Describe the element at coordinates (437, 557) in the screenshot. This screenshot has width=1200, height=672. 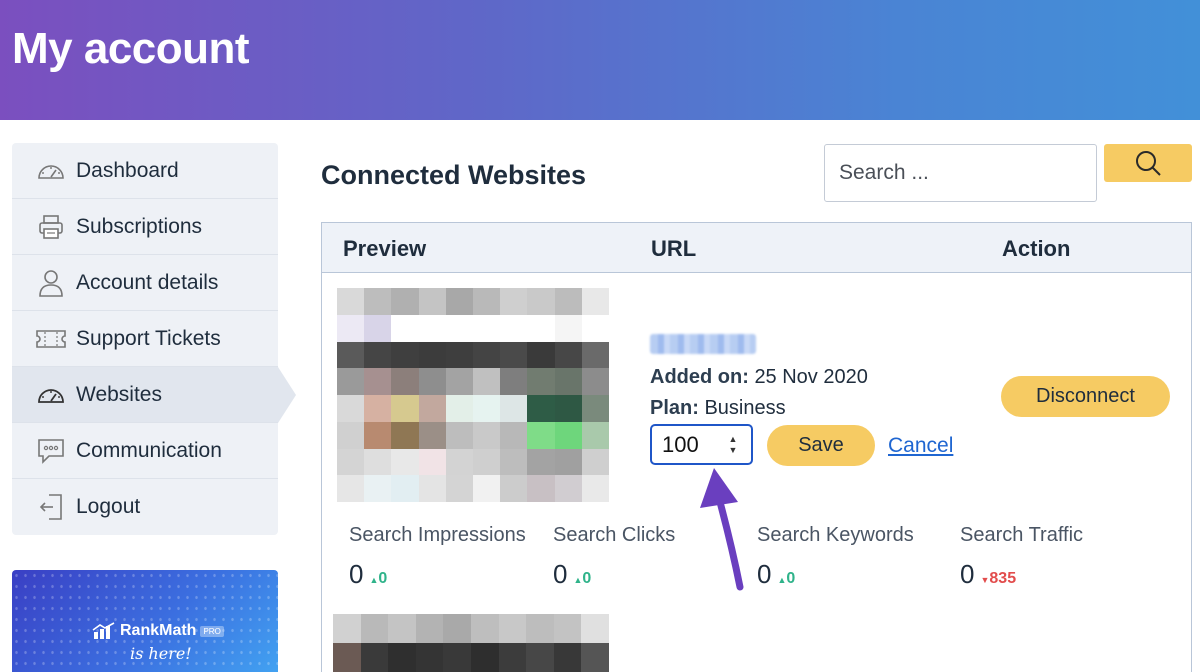
I see `stat-search-impressions: Search Impressions 0 ▲0` at that location.